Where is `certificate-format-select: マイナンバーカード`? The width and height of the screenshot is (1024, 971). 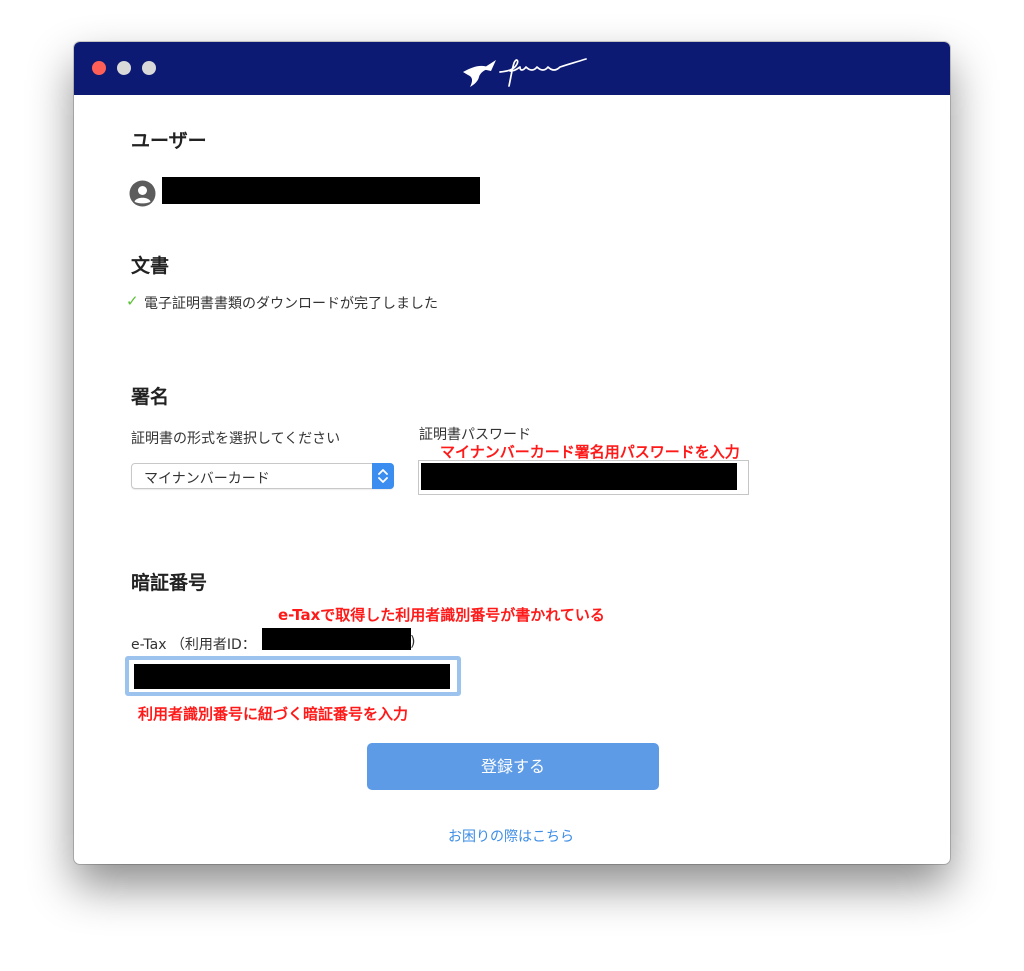
certificate-format-select: マイナンバーカード is located at coordinates (262, 476).